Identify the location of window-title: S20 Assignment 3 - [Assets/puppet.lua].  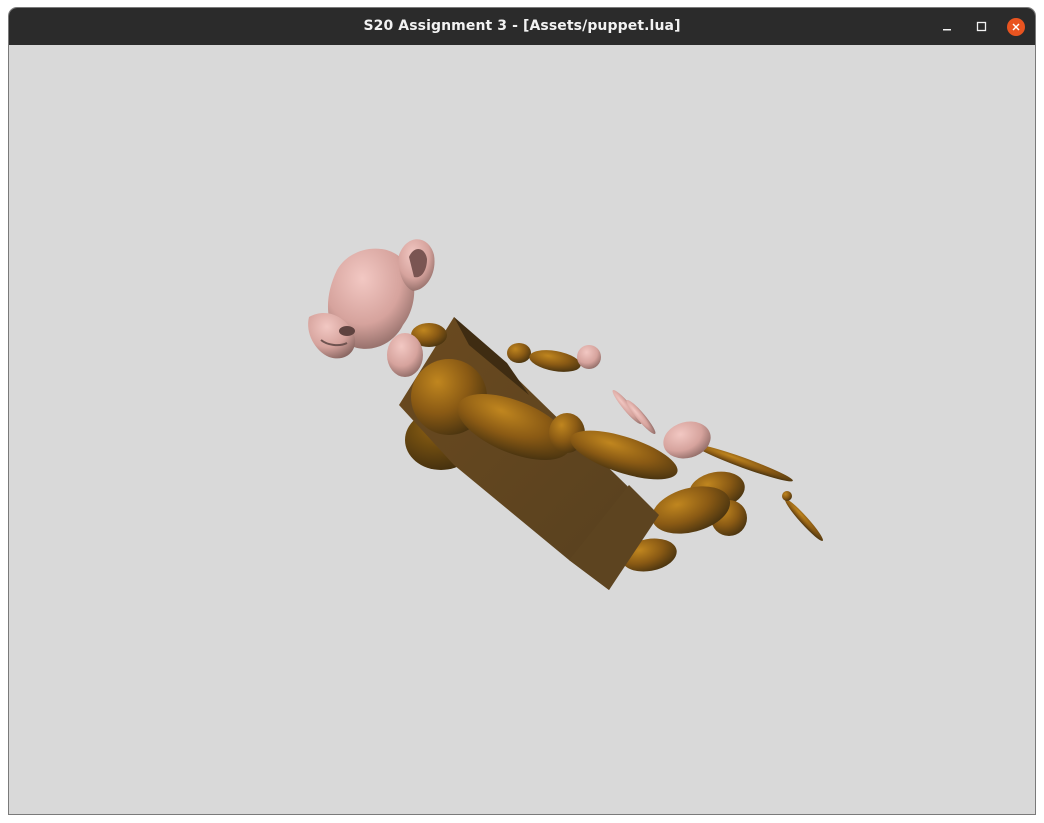
(522, 26).